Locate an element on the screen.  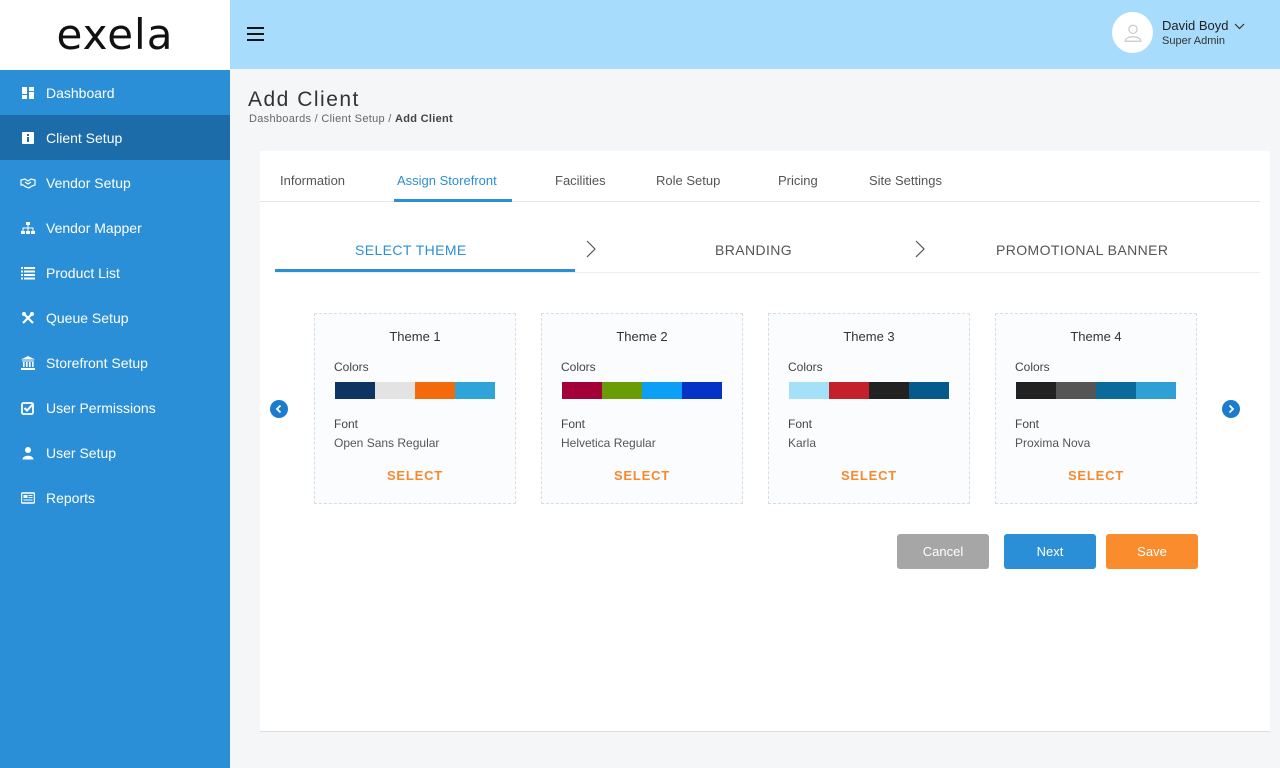
step-branding: BRANDING is located at coordinates (753, 250).